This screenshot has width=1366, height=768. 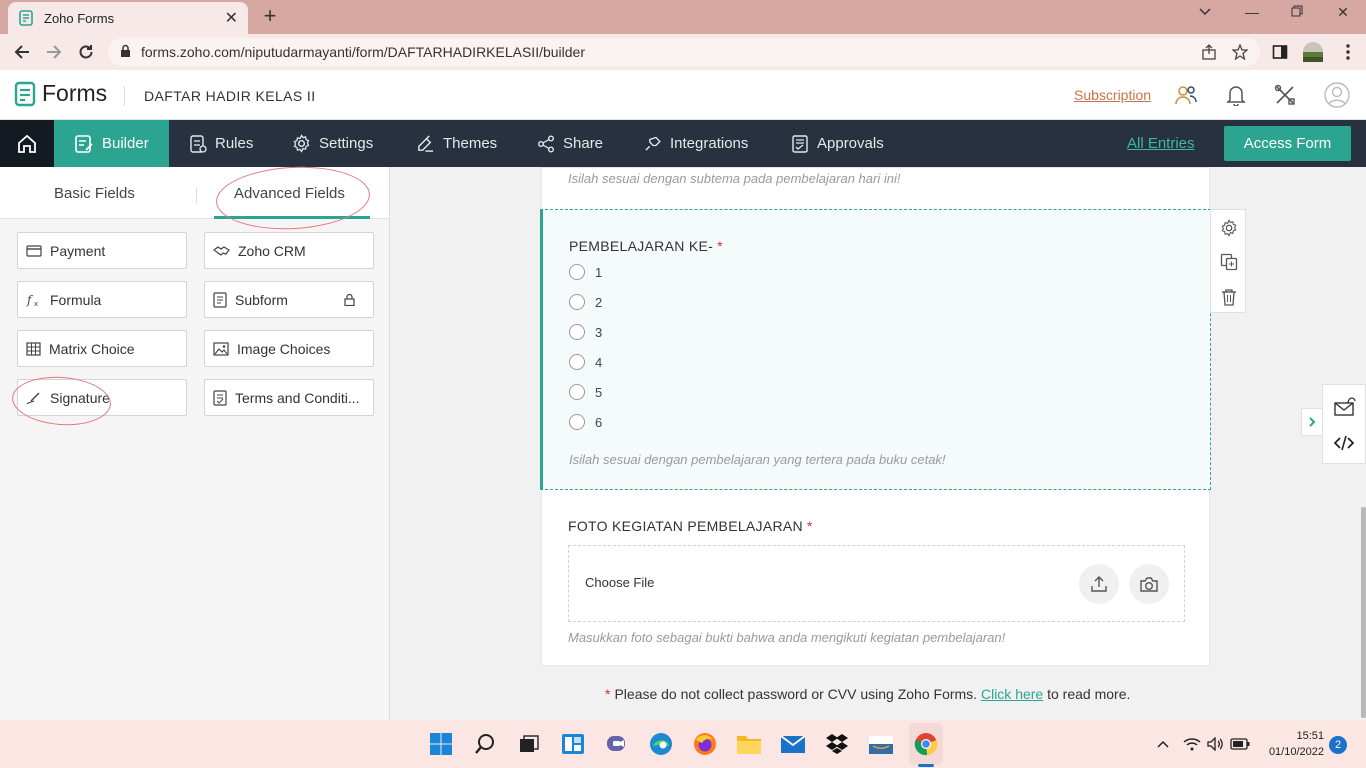 I want to click on browser-tab: Zoho Forms ✕, so click(x=128, y=18).